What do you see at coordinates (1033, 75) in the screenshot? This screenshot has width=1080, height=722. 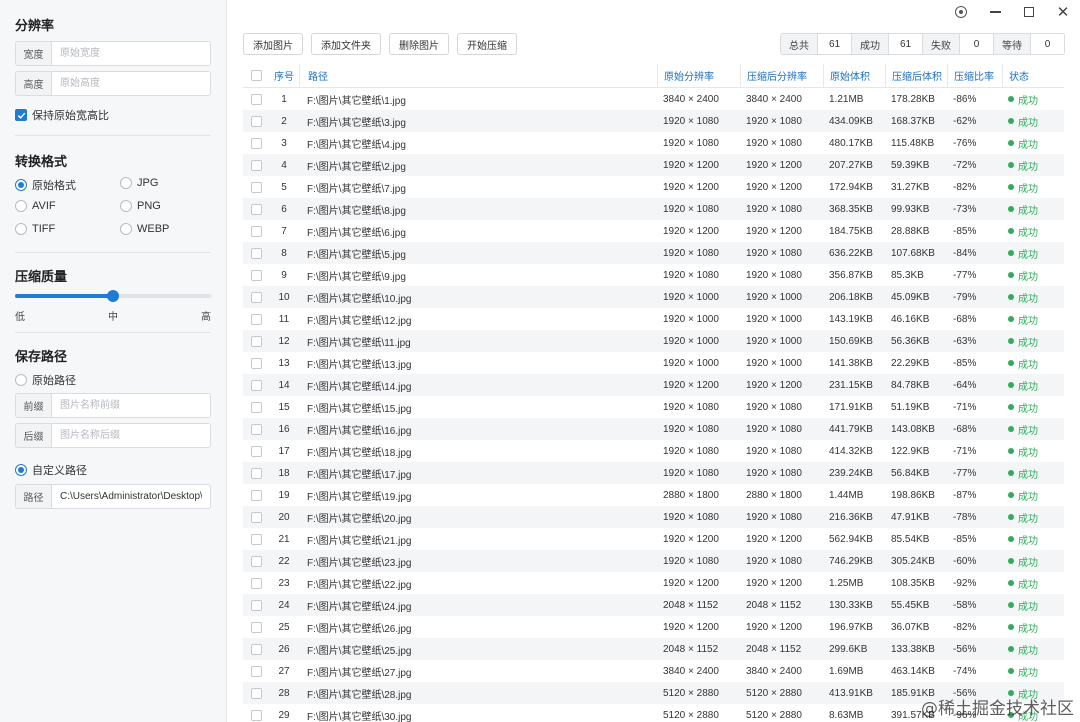 I see `col-status: 状态` at bounding box center [1033, 75].